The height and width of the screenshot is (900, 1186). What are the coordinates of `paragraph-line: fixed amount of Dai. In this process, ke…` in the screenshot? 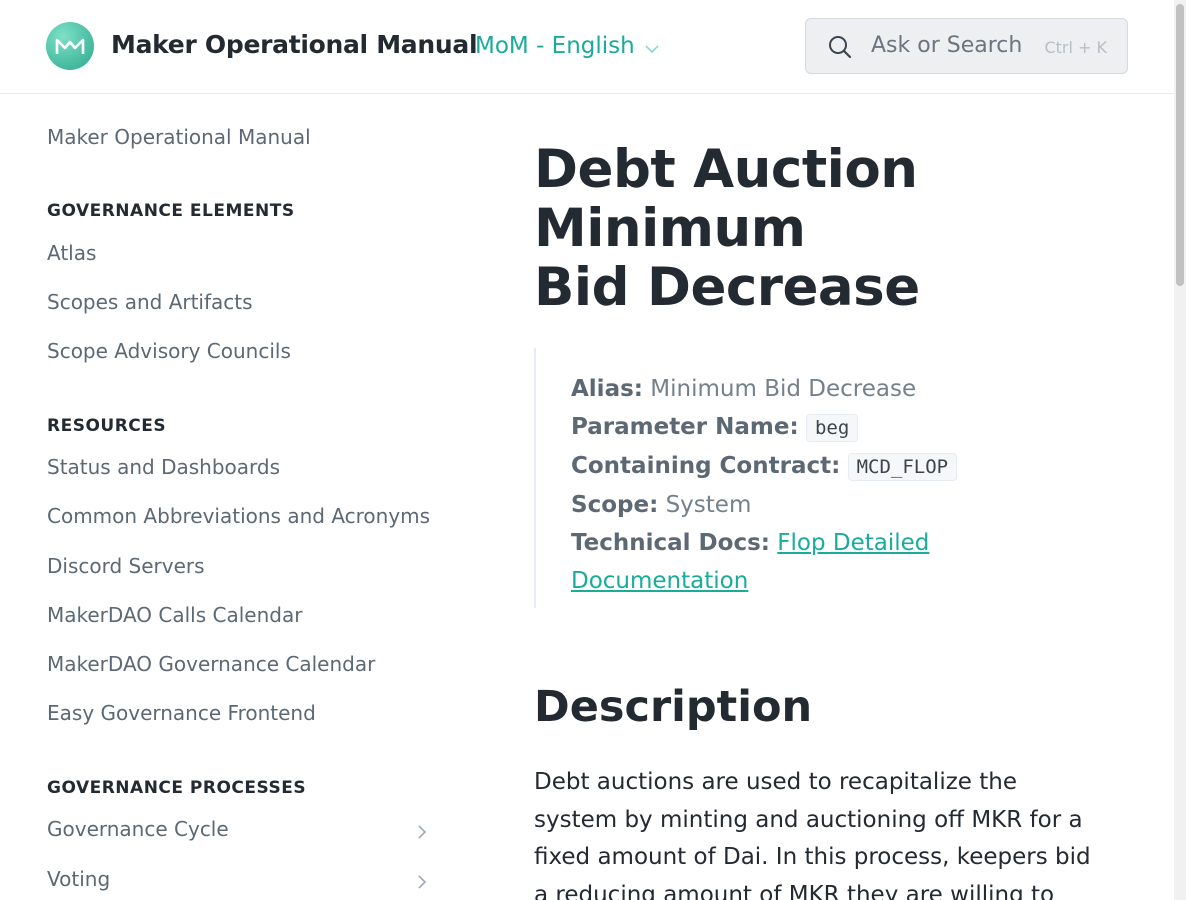 It's located at (812, 857).